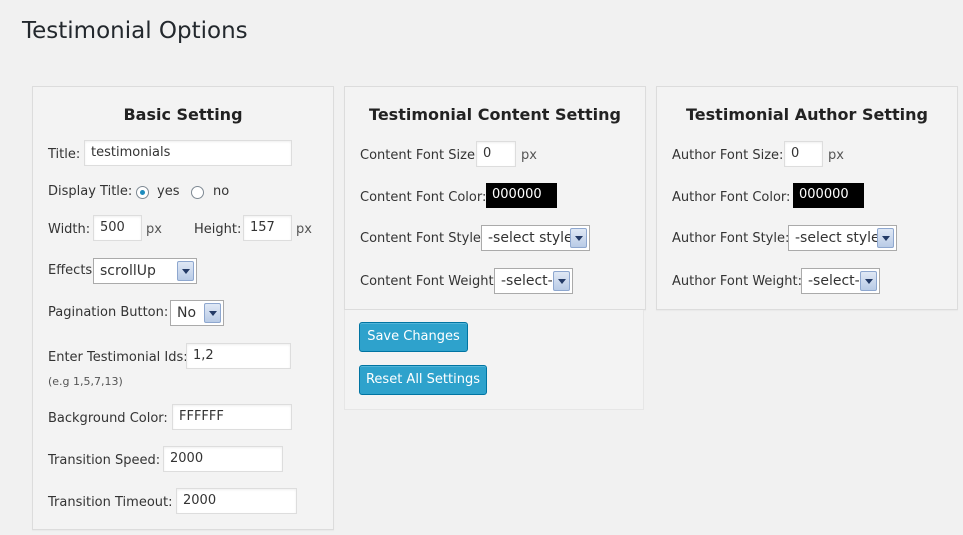  I want to click on display-title-no-radio, so click(197, 192).